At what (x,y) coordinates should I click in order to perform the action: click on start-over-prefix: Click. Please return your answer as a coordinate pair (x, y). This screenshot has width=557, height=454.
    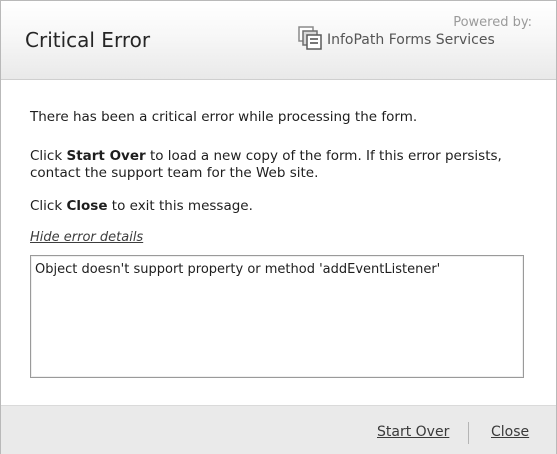
    Looking at the image, I should click on (48, 156).